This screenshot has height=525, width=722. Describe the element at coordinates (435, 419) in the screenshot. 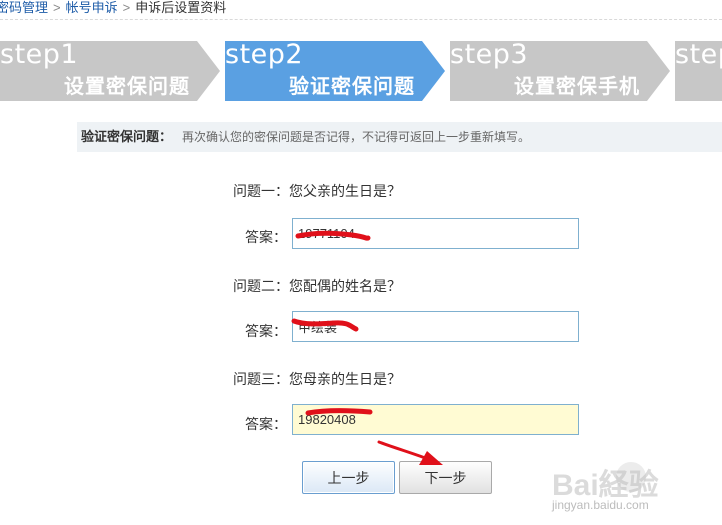

I see `answer-3-input` at that location.